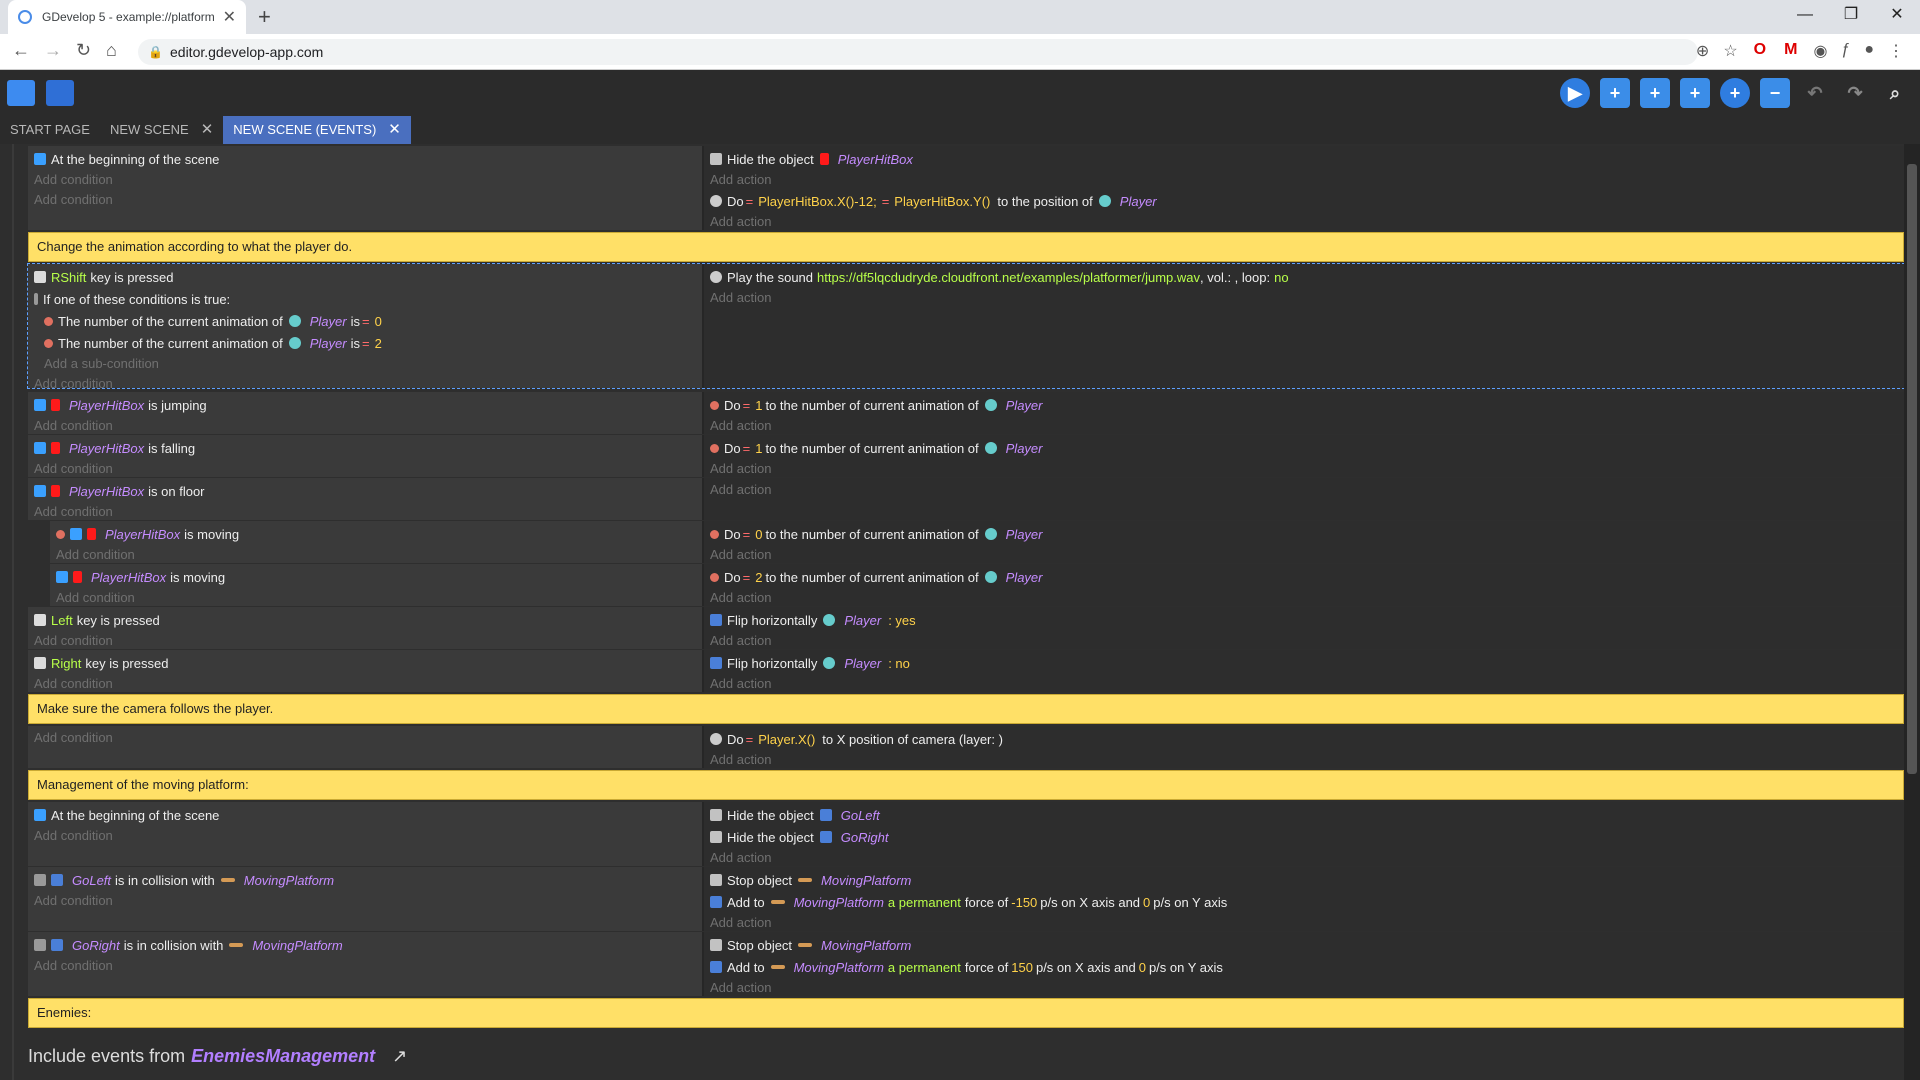 The width and height of the screenshot is (1920, 1080). What do you see at coordinates (1895, 93) in the screenshot?
I see `search-icon: ⌕` at bounding box center [1895, 93].